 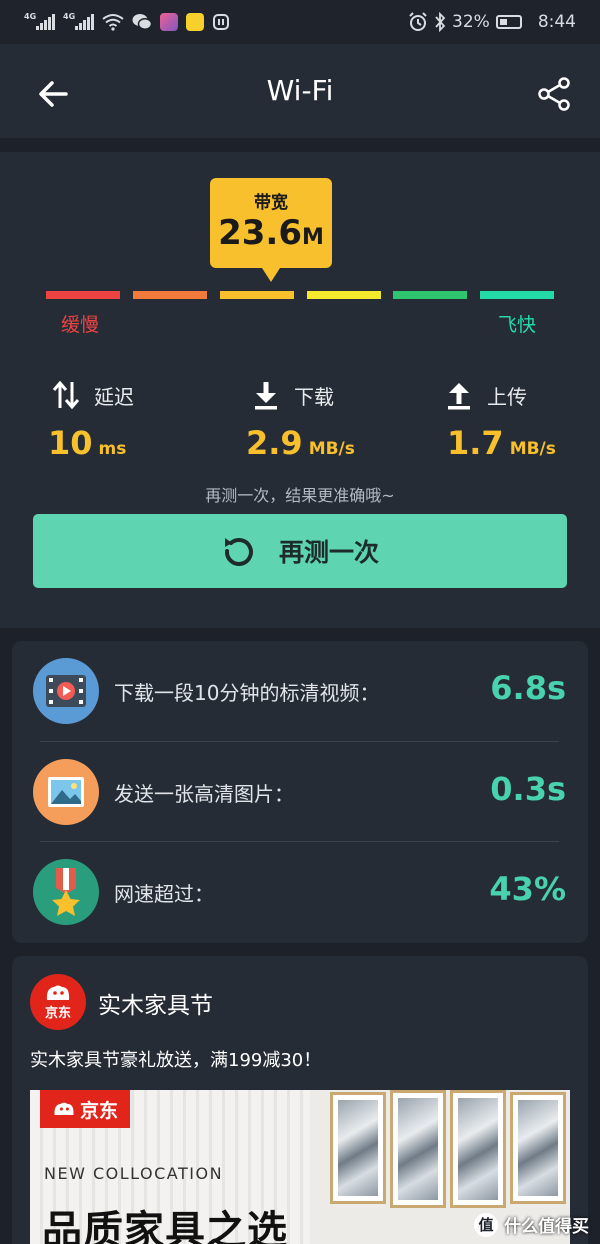 I want to click on bandwidth-unit: M, so click(x=312, y=237).